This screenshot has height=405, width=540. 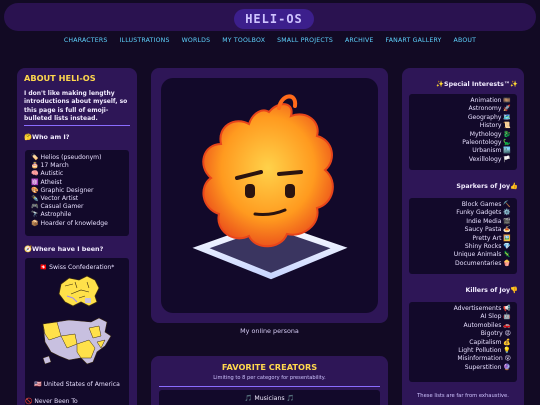 What do you see at coordinates (47, 137) in the screenshot?
I see `who-heading: 🤔Who am I?` at bounding box center [47, 137].